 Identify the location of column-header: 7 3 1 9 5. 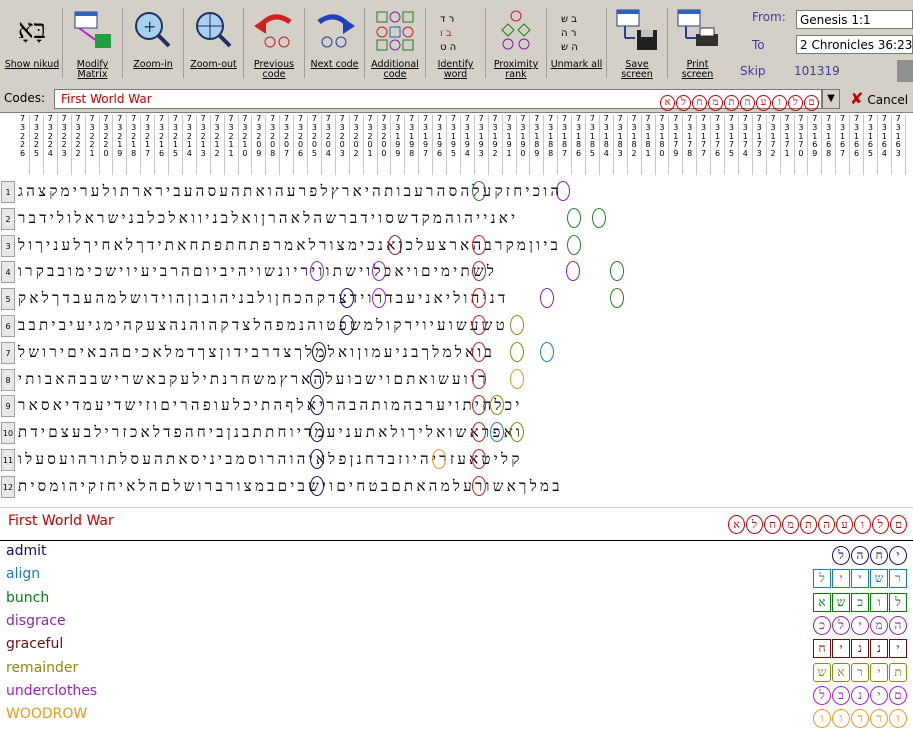
(454, 144).